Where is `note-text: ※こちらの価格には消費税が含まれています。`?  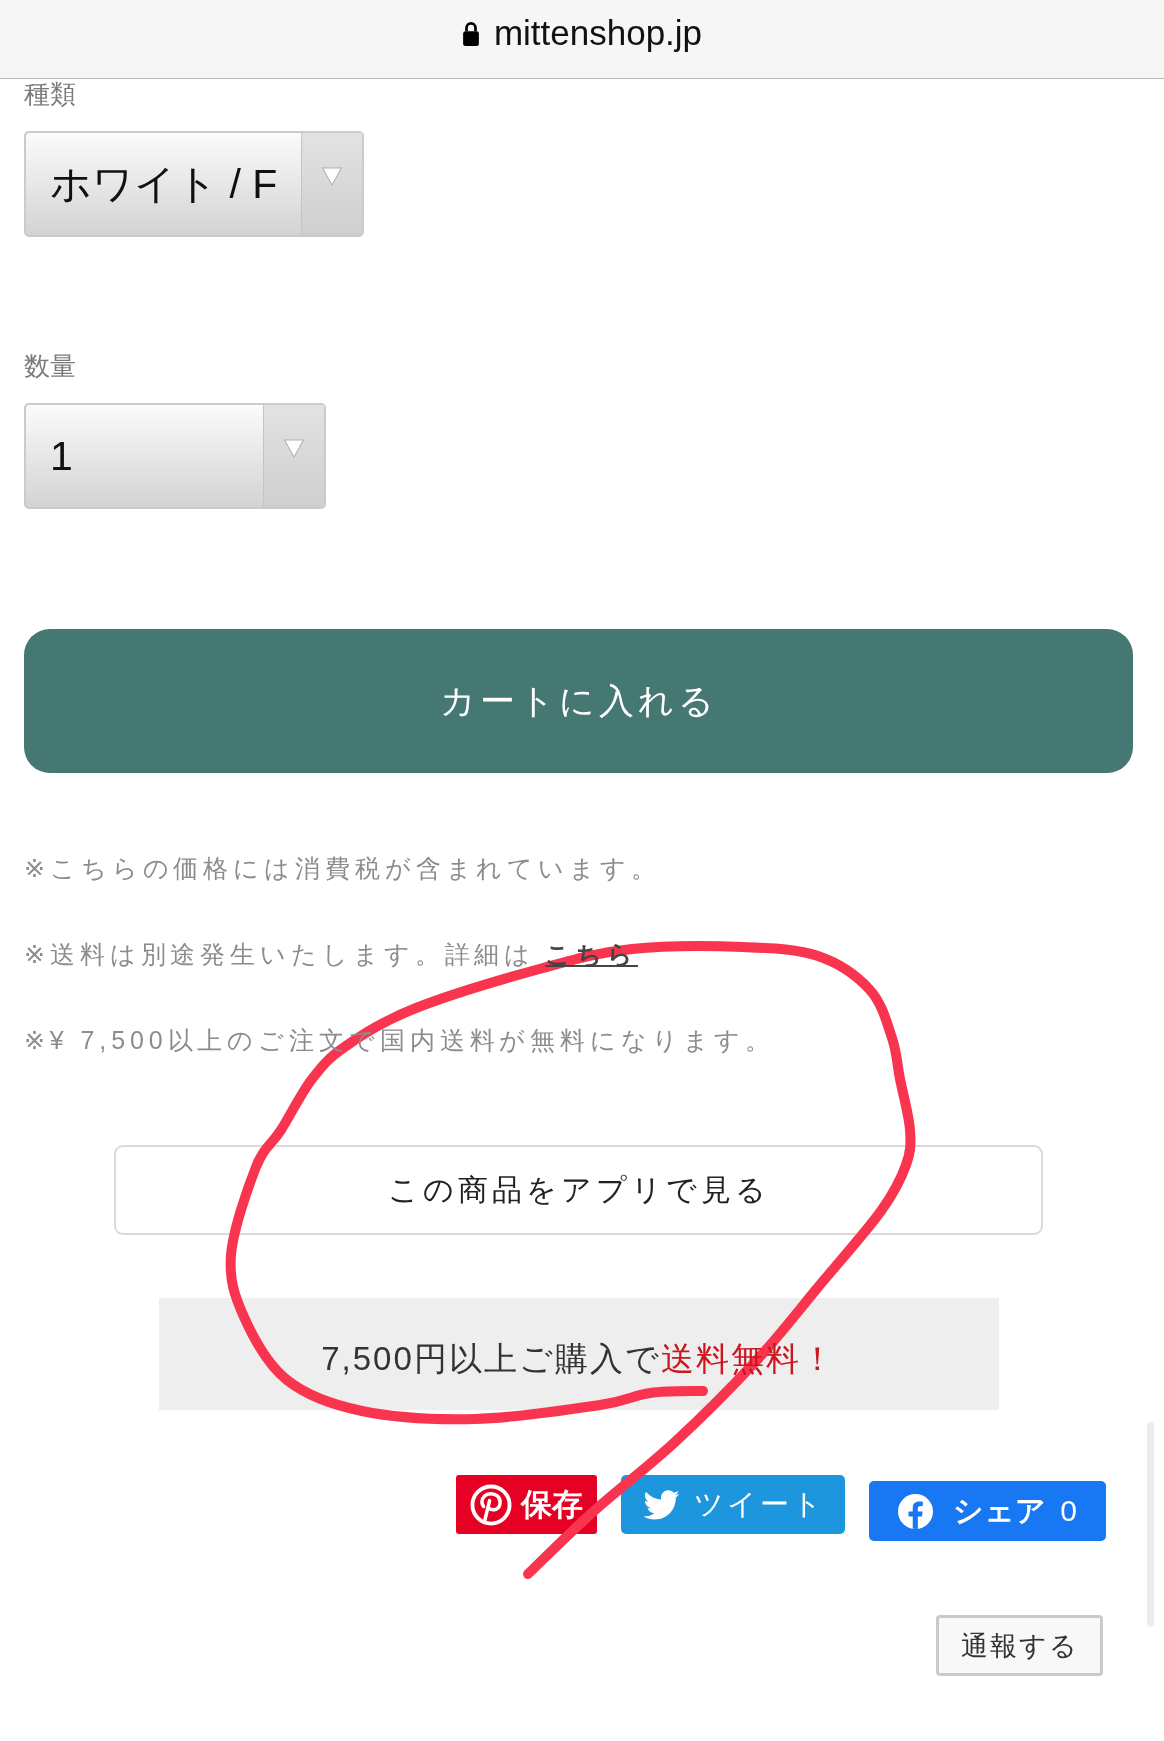 note-text: ※こちらの価格には消費税が含まれています。 is located at coordinates (342, 868).